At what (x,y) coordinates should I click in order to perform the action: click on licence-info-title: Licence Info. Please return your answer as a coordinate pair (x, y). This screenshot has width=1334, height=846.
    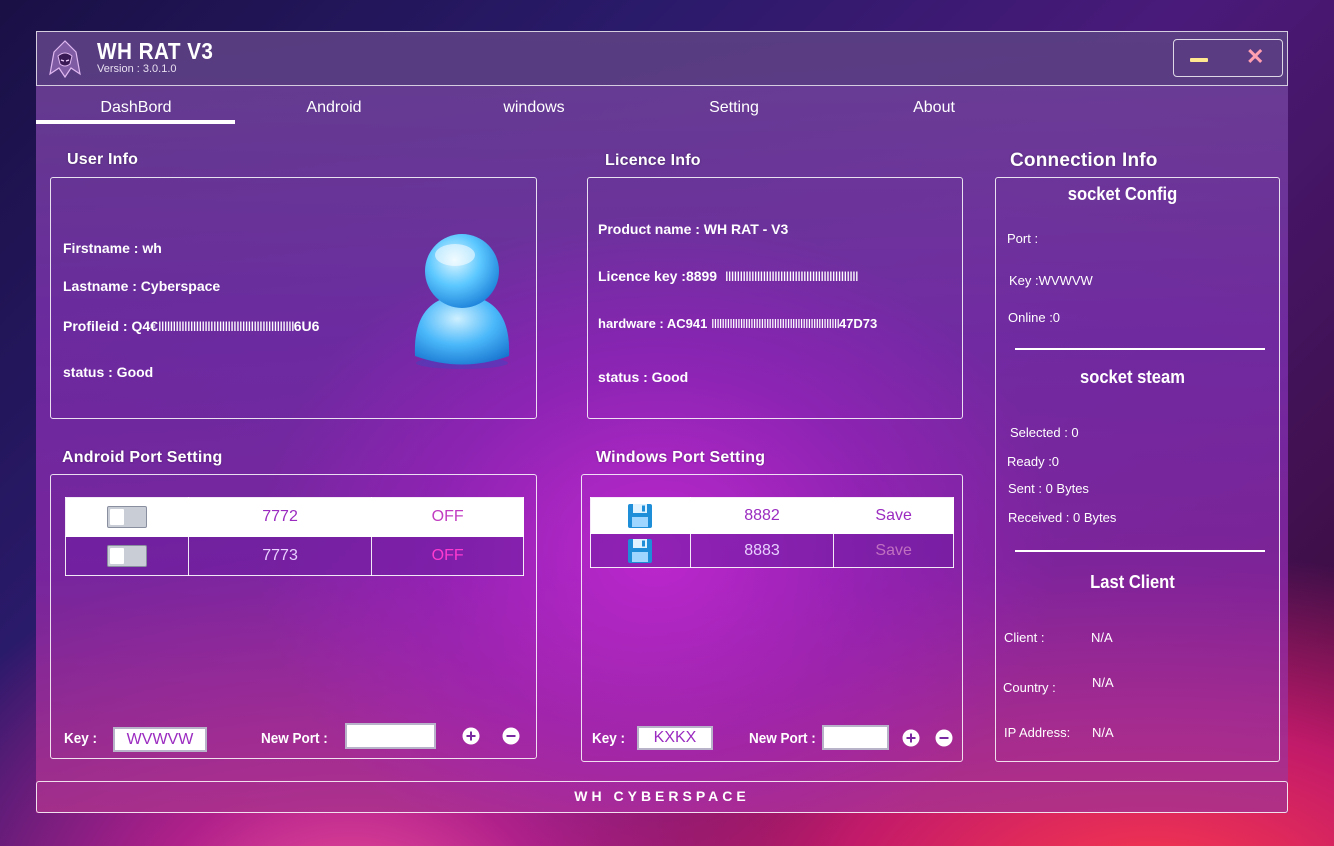
    Looking at the image, I should click on (653, 160).